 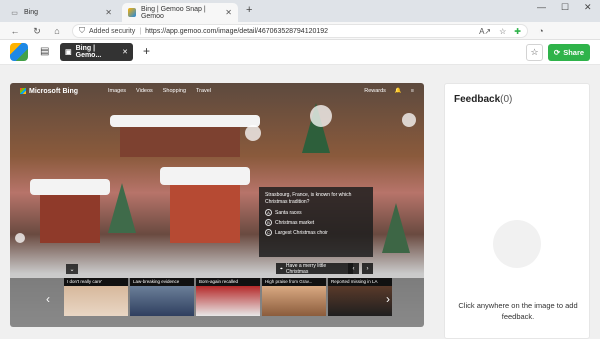 What do you see at coordinates (82, 30) in the screenshot?
I see `shield-icon: ⛉` at bounding box center [82, 30].